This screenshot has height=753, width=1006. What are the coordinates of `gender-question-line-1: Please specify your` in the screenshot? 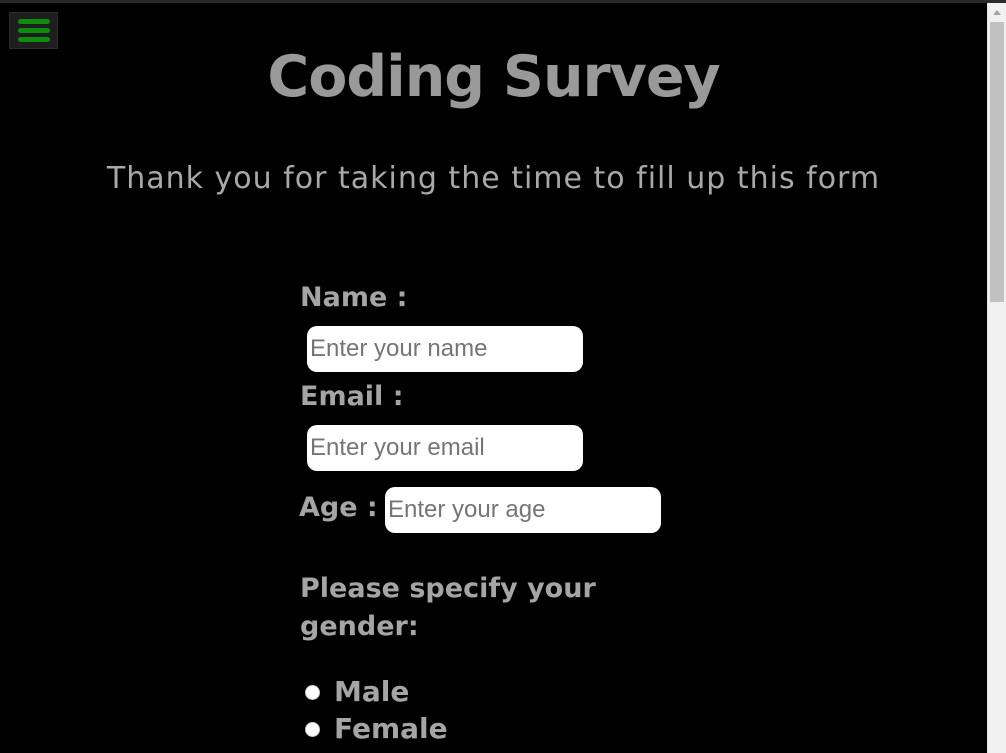 It's located at (448, 588).